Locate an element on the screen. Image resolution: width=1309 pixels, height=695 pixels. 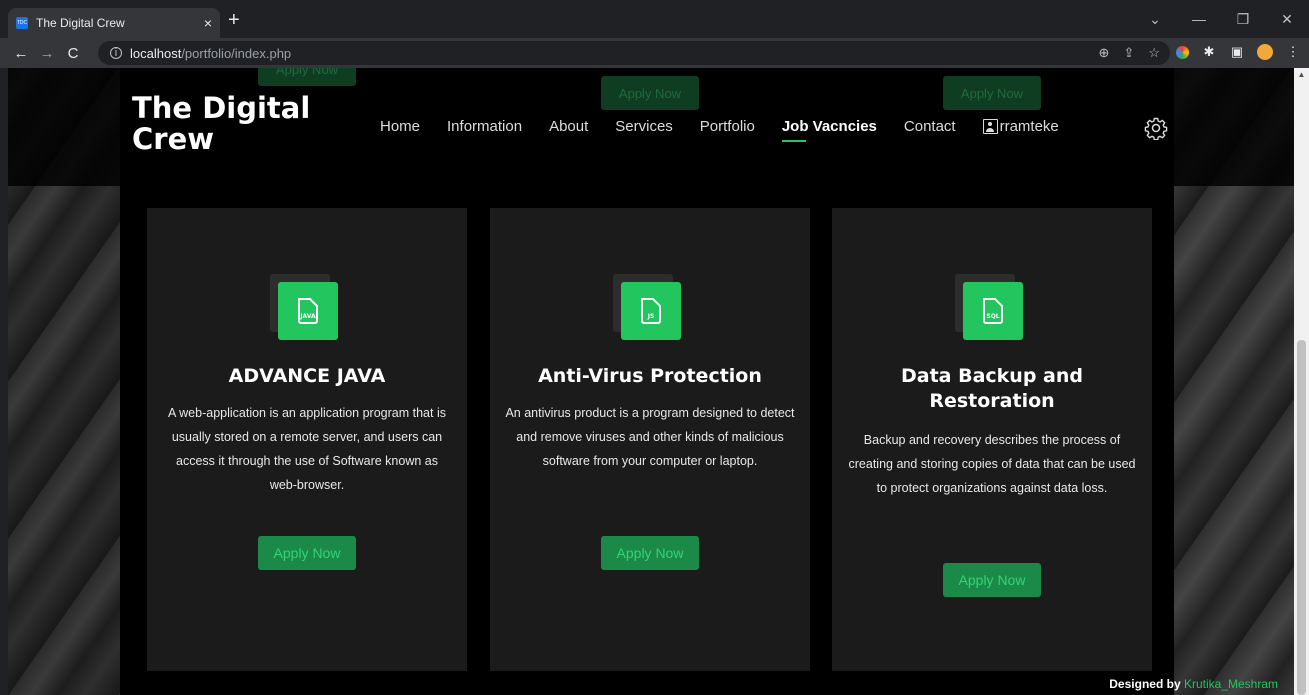
site-logo: The Digital Crew is located at coordinates (237, 124).